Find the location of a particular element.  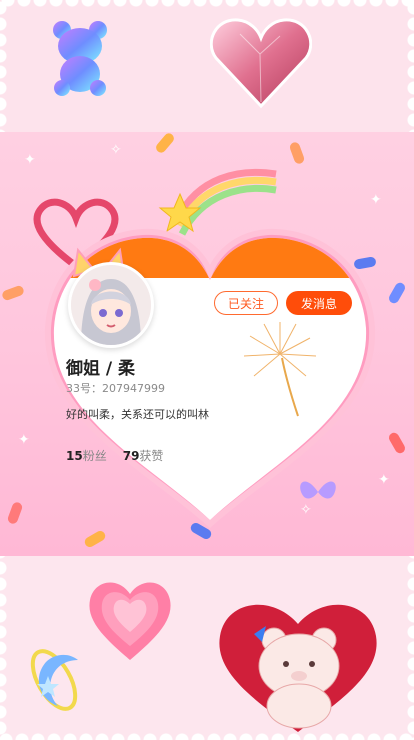

profile-bio: 好的叫柔，关系还可以的叫林 is located at coordinates (137, 414).